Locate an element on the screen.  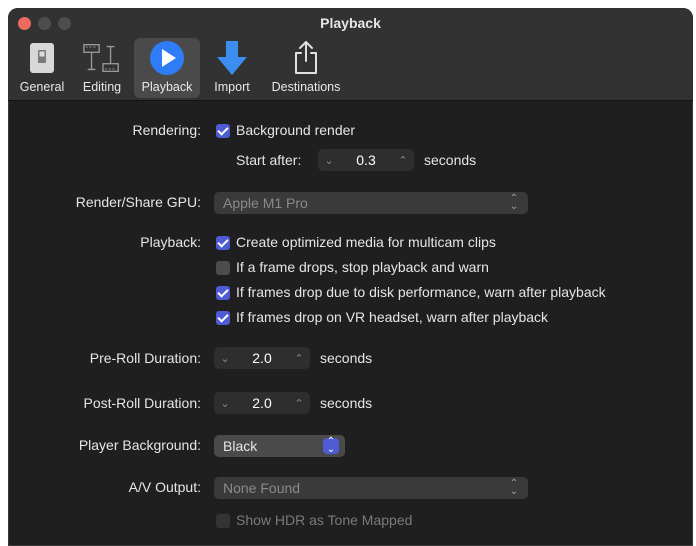
tab-import: Import is located at coordinates (232, 68).